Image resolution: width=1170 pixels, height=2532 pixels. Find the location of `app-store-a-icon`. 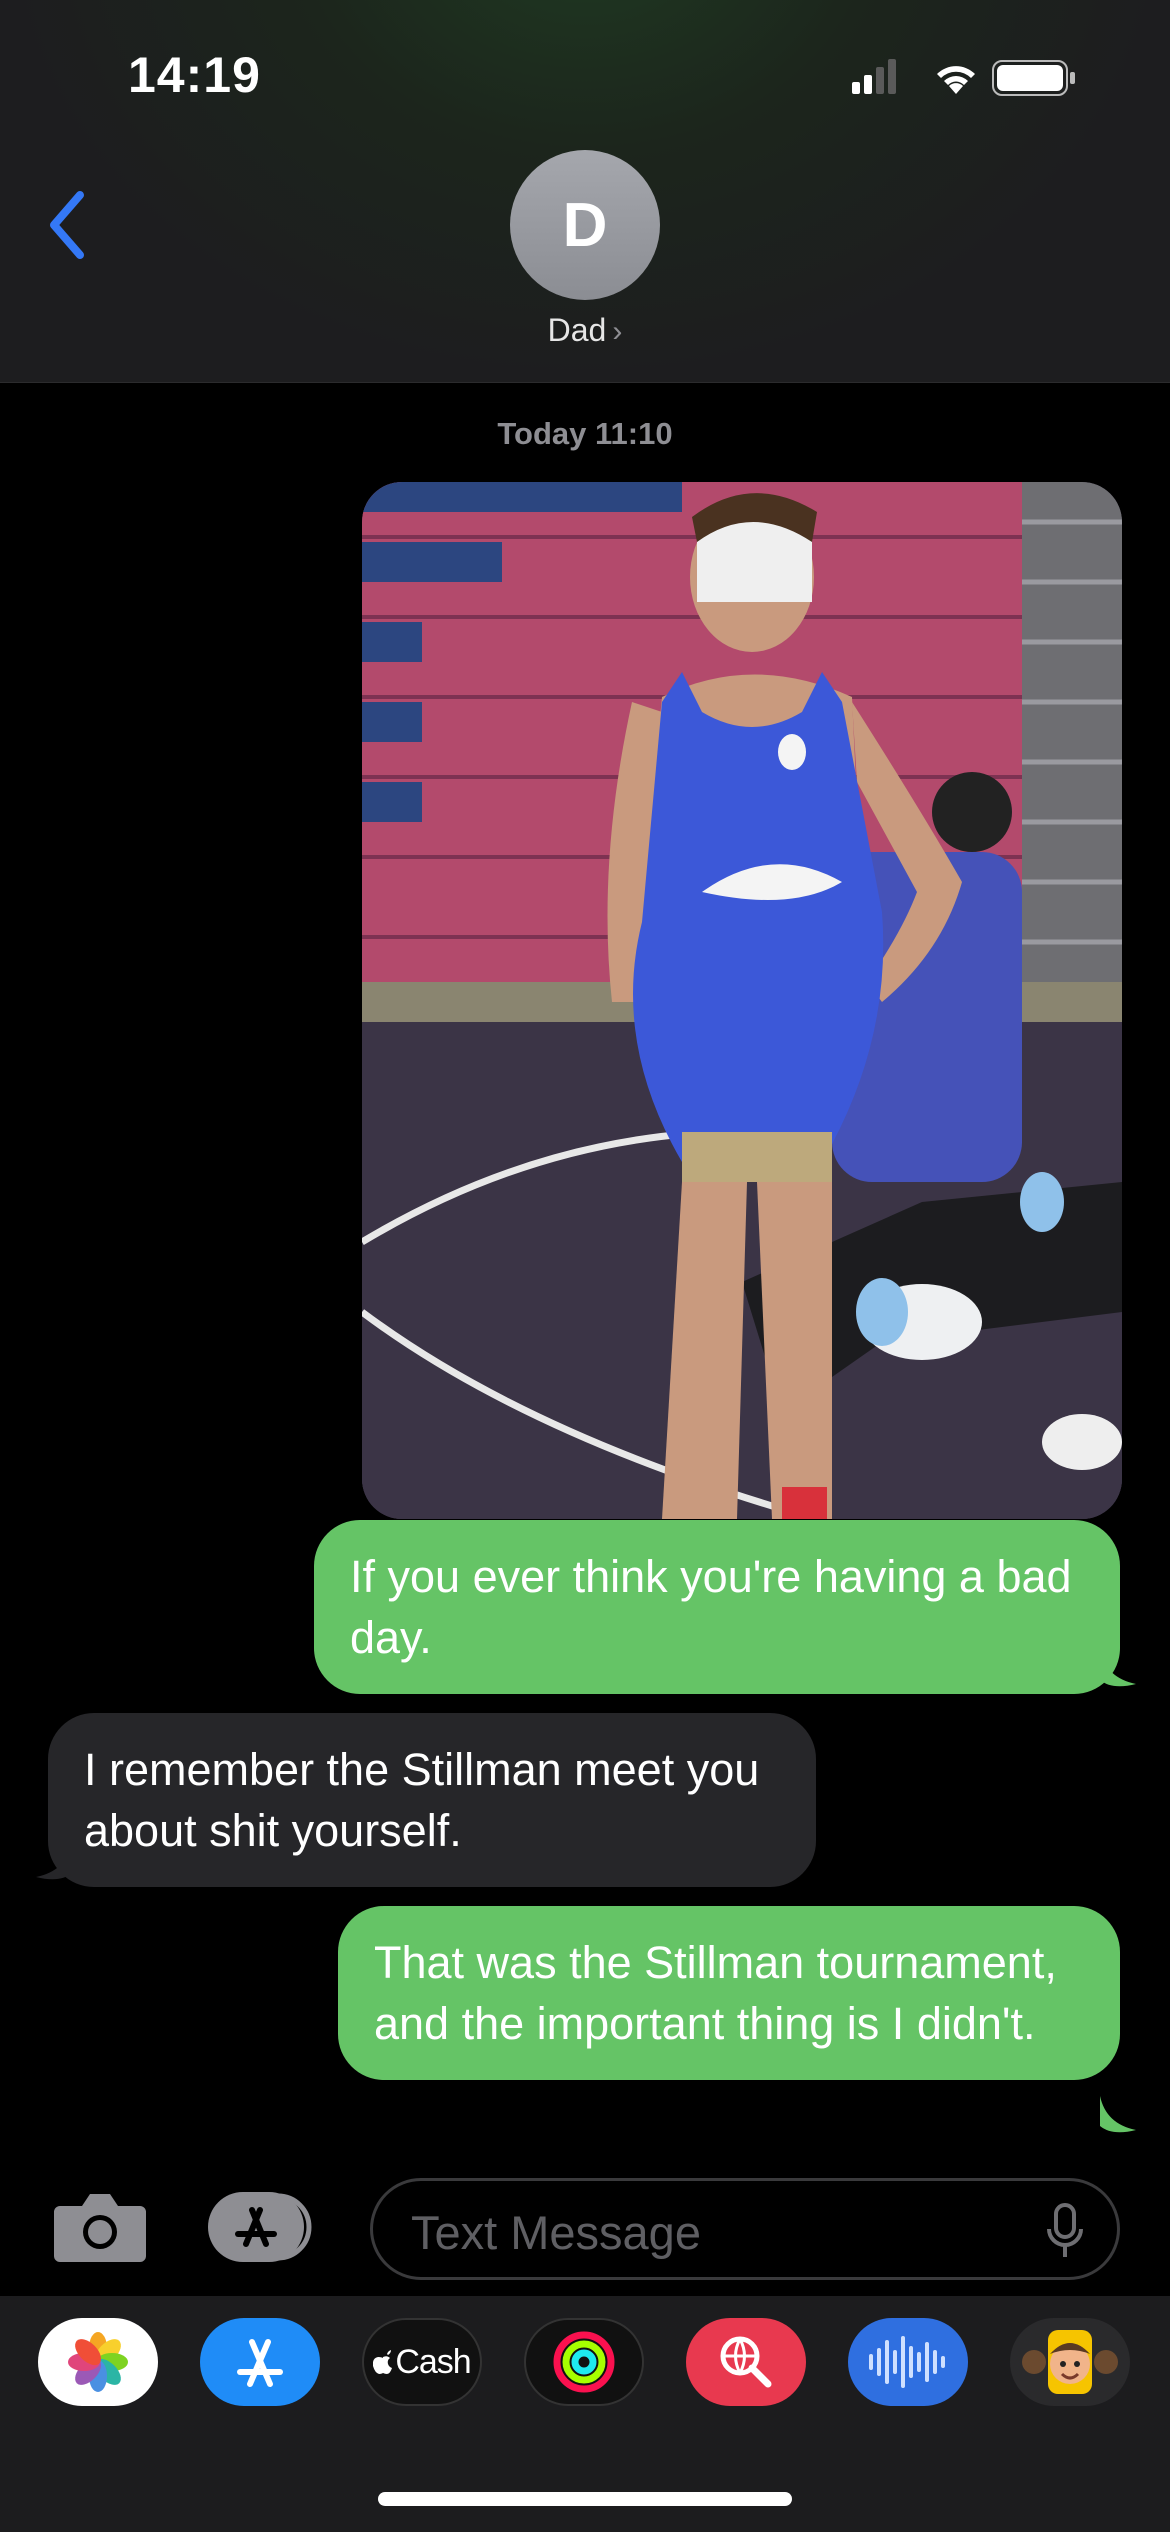

app-store-a-icon is located at coordinates (260, 2363).